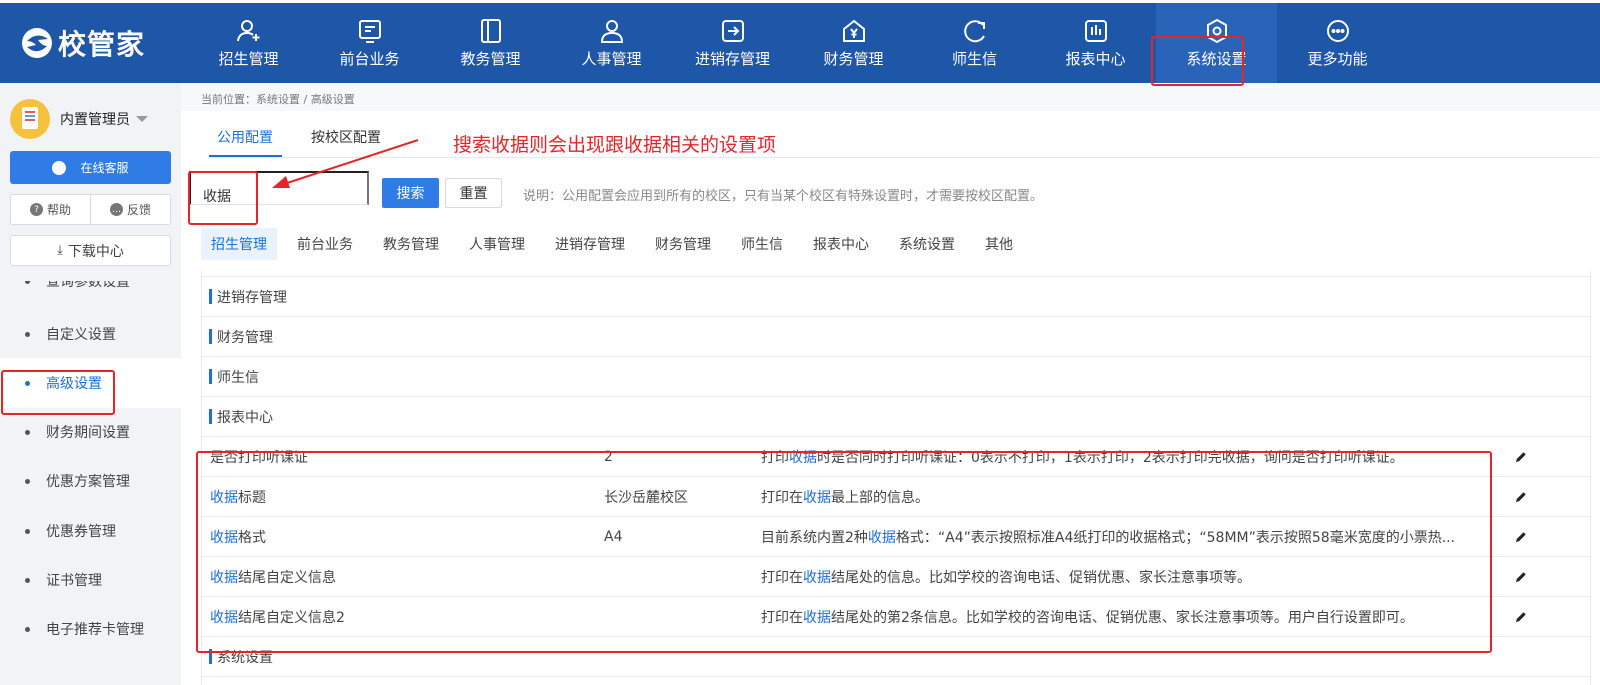  What do you see at coordinates (81, 532) in the screenshot?
I see `sidebar-item-label: 优惠券管理` at bounding box center [81, 532].